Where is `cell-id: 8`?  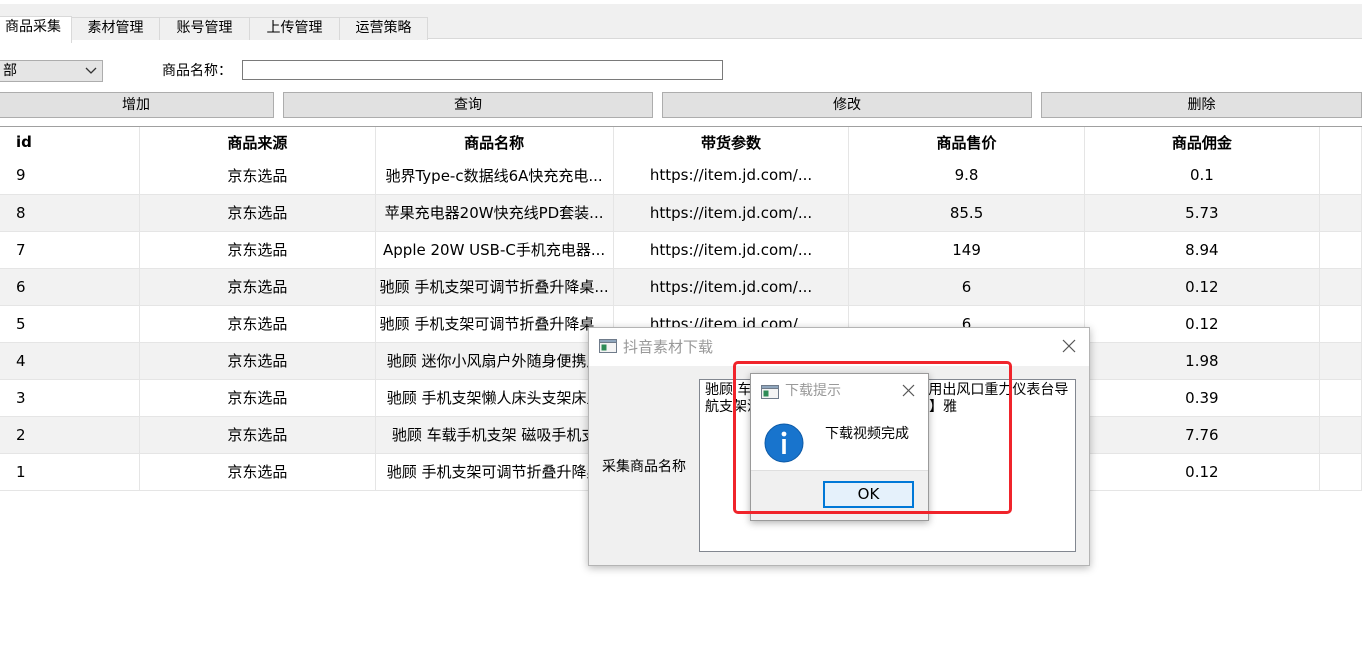
cell-id: 8 is located at coordinates (70, 213).